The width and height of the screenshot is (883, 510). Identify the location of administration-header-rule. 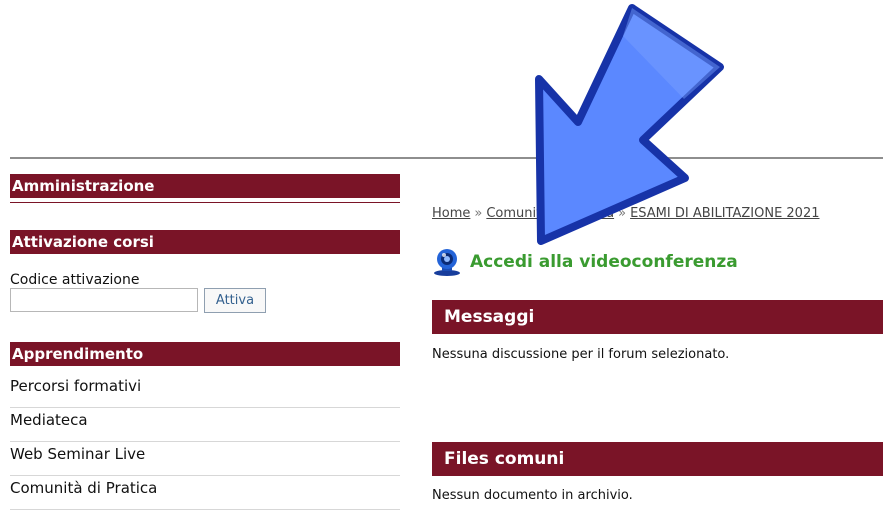
(205, 202).